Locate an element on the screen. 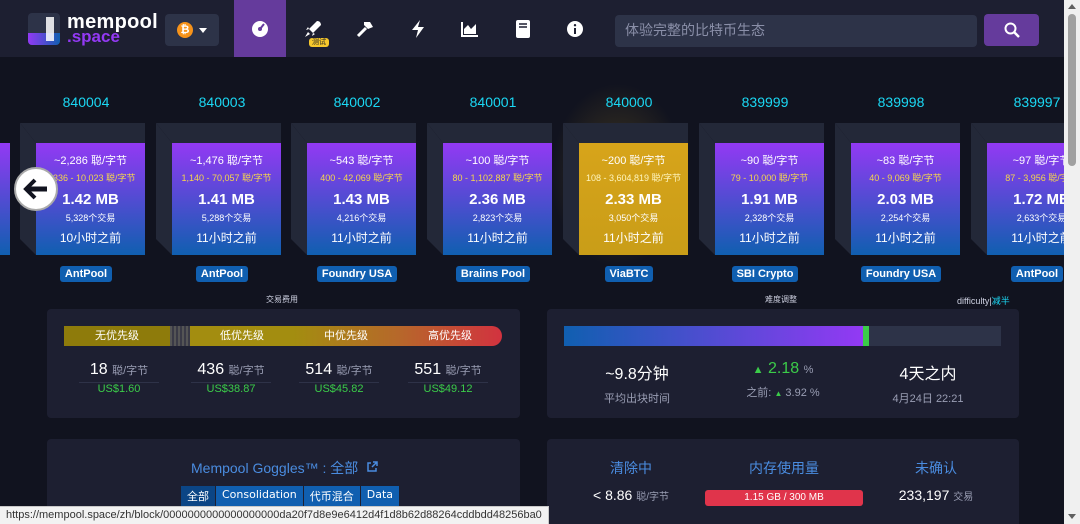 The width and height of the screenshot is (1080, 524). block-height: 840004 is located at coordinates (86, 102).